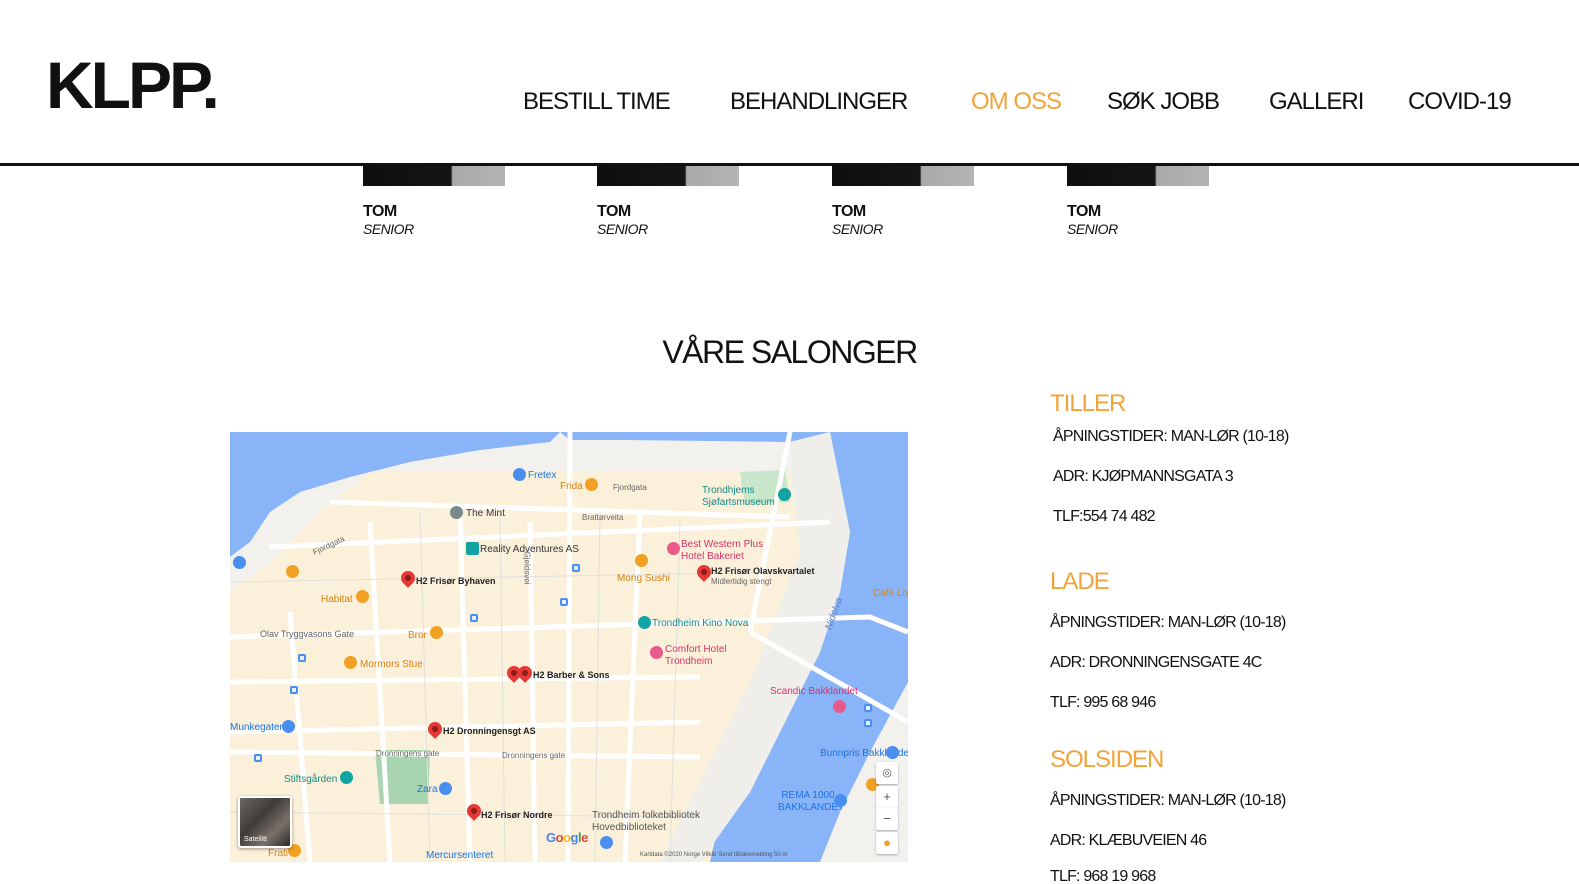 This screenshot has width=1579, height=884. Describe the element at coordinates (644, 622) in the screenshot. I see `cinema-icon` at that location.